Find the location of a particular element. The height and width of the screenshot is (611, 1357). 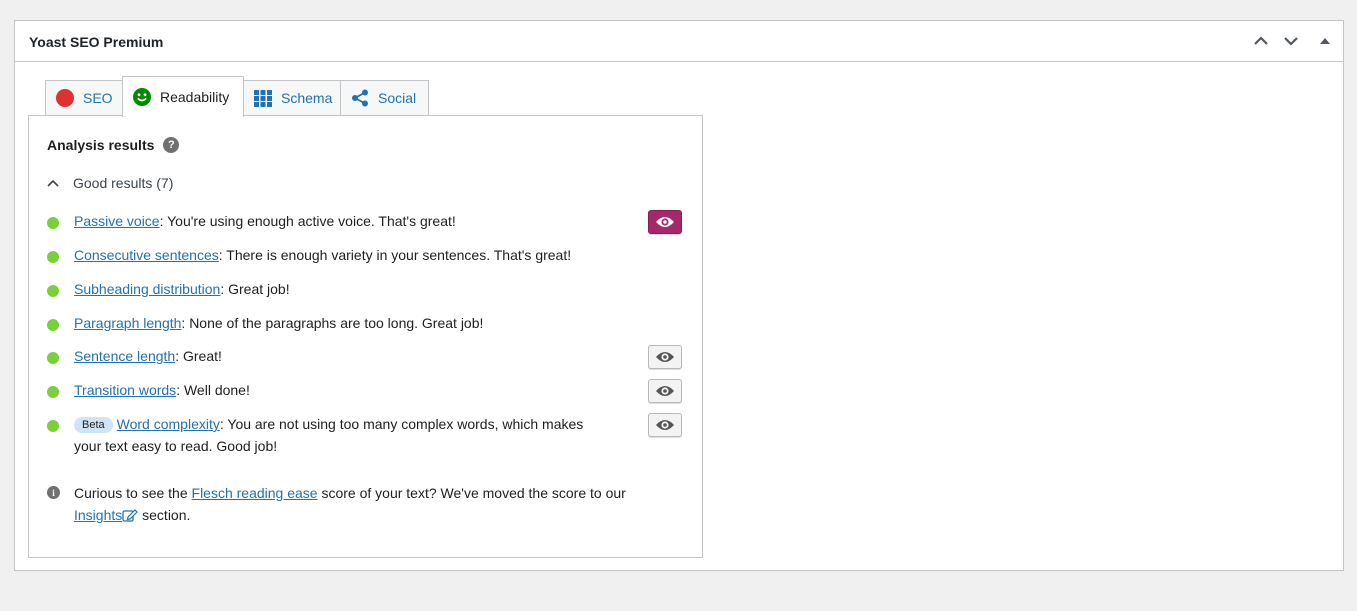

help-icon: ? is located at coordinates (171, 145).